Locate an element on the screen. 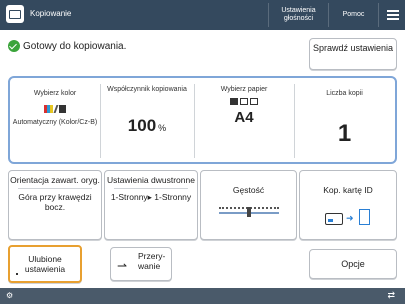 The image size is (405, 304). select-color-cell: Wybierz kolor Automatyczny (Kolor/Cz-B) is located at coordinates (55, 121).